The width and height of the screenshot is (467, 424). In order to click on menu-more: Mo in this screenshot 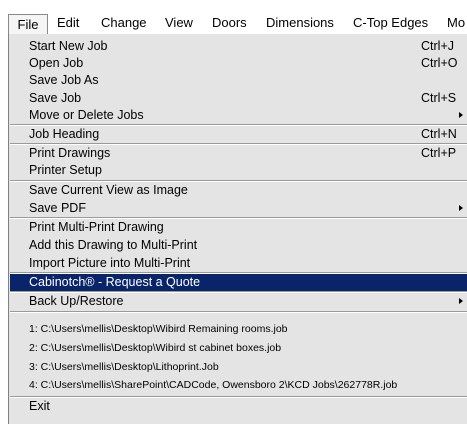, I will do `click(456, 23)`.